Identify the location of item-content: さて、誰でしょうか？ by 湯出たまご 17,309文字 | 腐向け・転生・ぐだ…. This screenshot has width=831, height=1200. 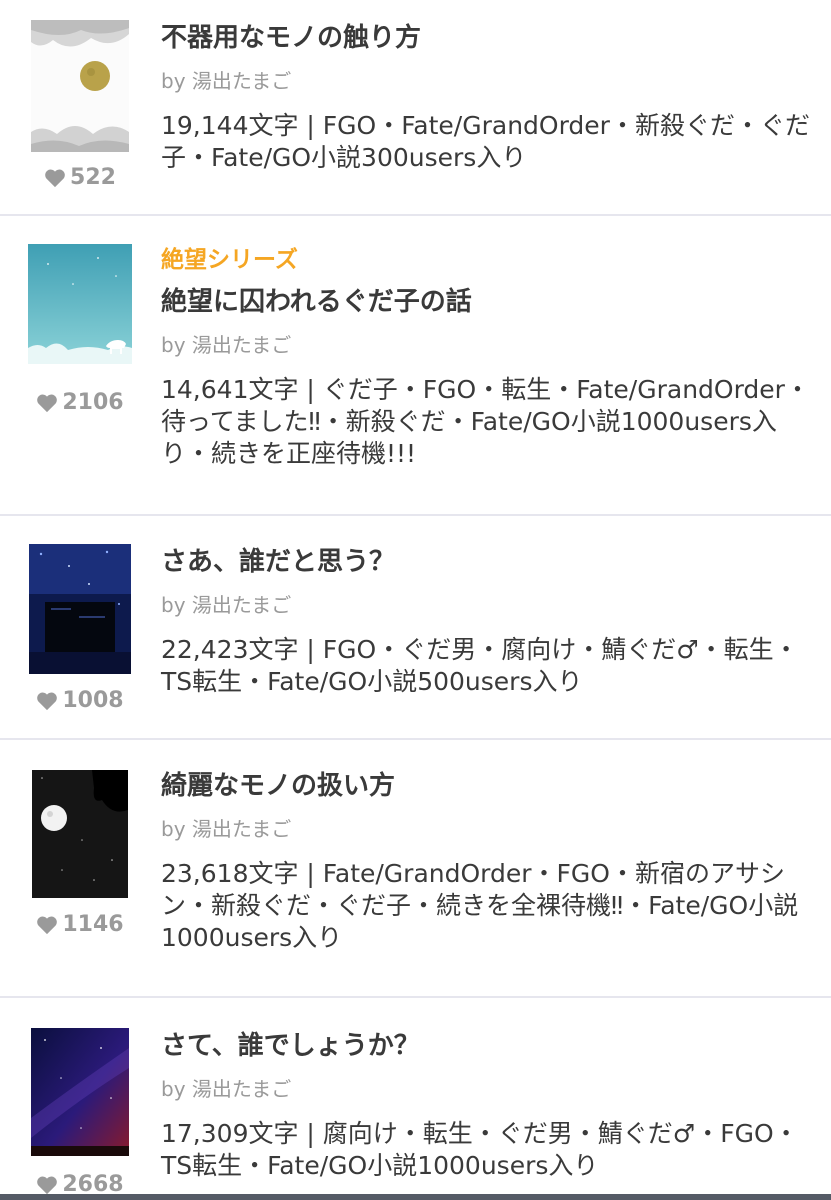
(486, 1106).